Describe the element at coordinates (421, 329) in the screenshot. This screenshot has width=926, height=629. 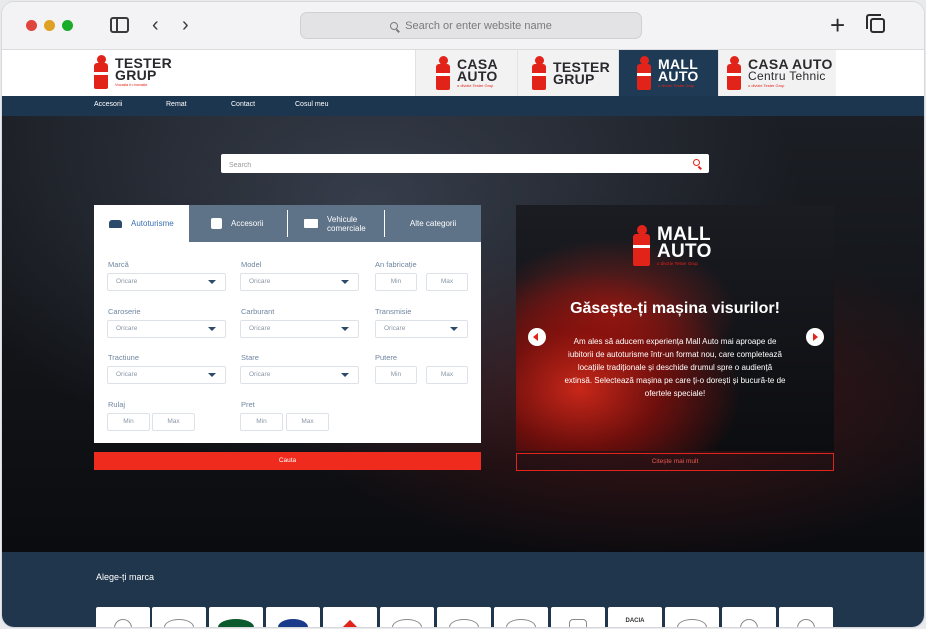
I see `select-transmisie: Oricare` at that location.